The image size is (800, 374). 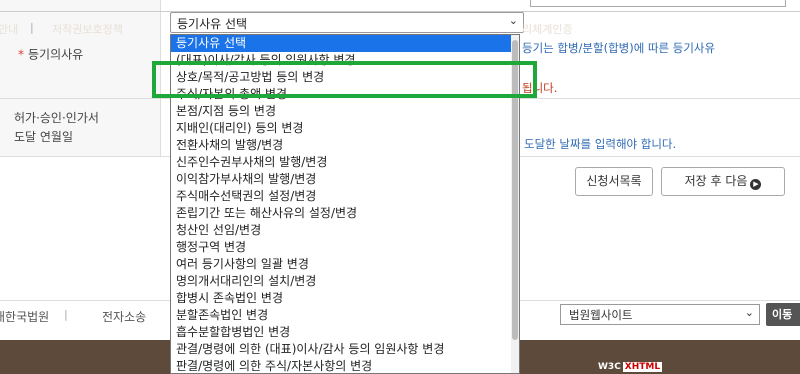 I want to click on dropdown-option: 이익참가부사채의 발행/변경, so click(x=345, y=179).